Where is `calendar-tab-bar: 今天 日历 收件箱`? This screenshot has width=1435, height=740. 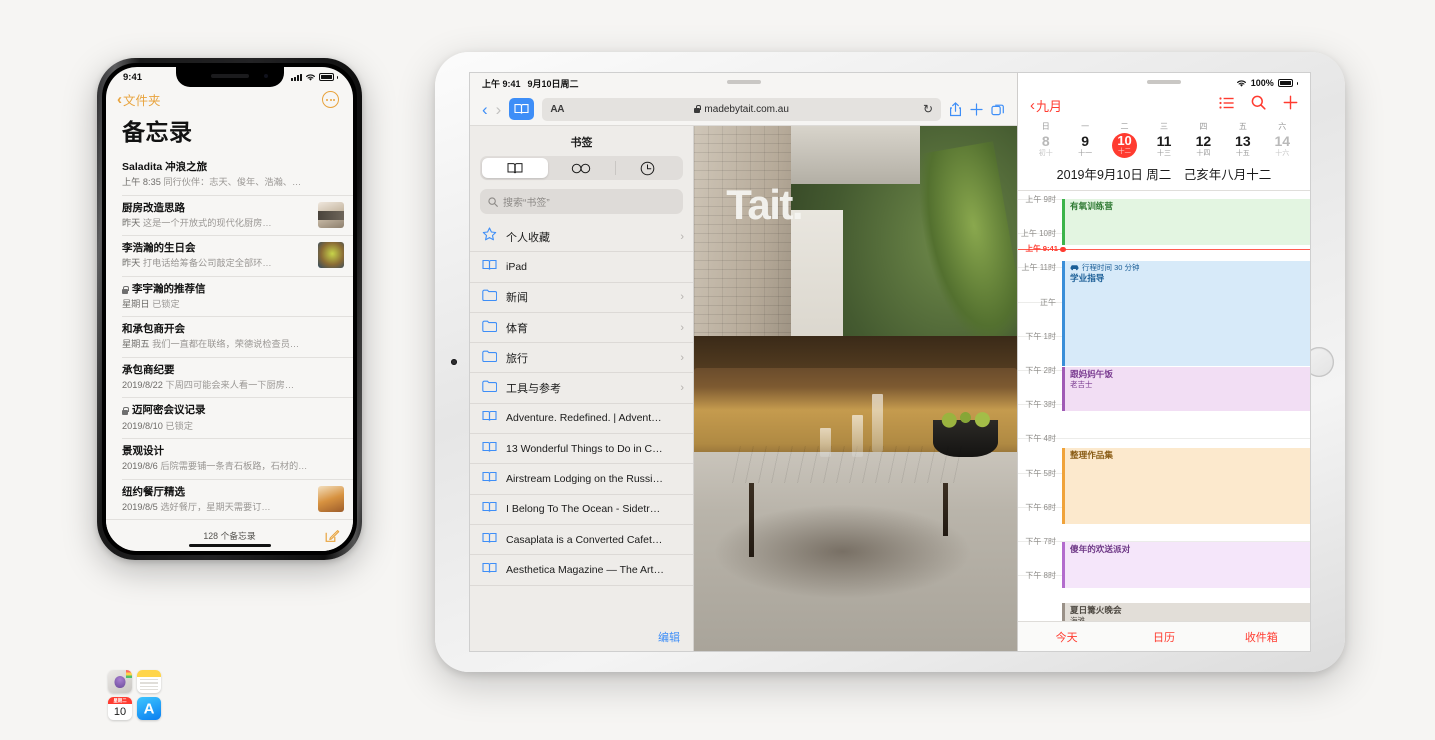 calendar-tab-bar: 今天 日历 收件箱 is located at coordinates (1164, 636).